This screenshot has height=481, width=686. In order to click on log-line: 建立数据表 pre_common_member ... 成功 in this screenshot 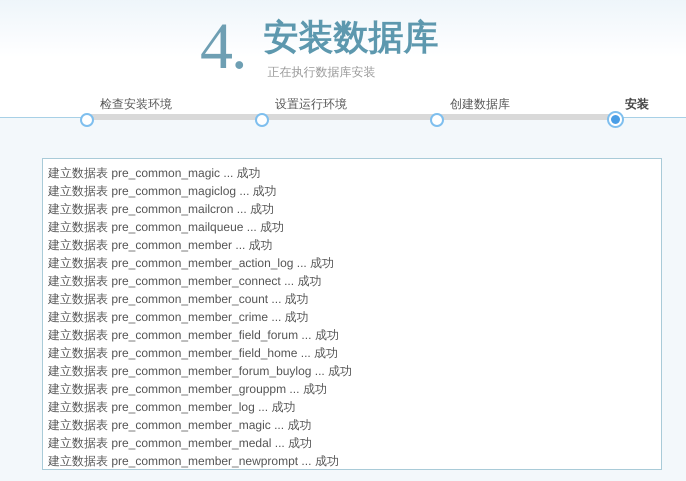, I will do `click(160, 245)`.